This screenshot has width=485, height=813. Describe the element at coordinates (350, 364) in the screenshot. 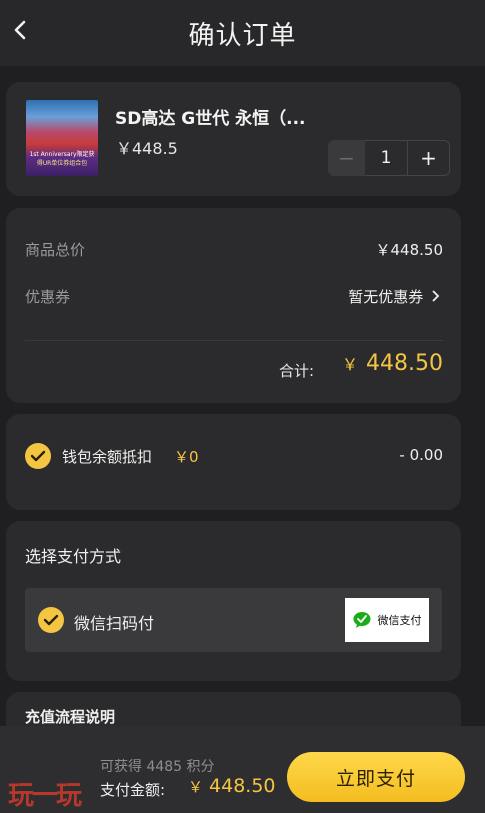

I see `total-currency: ￥` at that location.